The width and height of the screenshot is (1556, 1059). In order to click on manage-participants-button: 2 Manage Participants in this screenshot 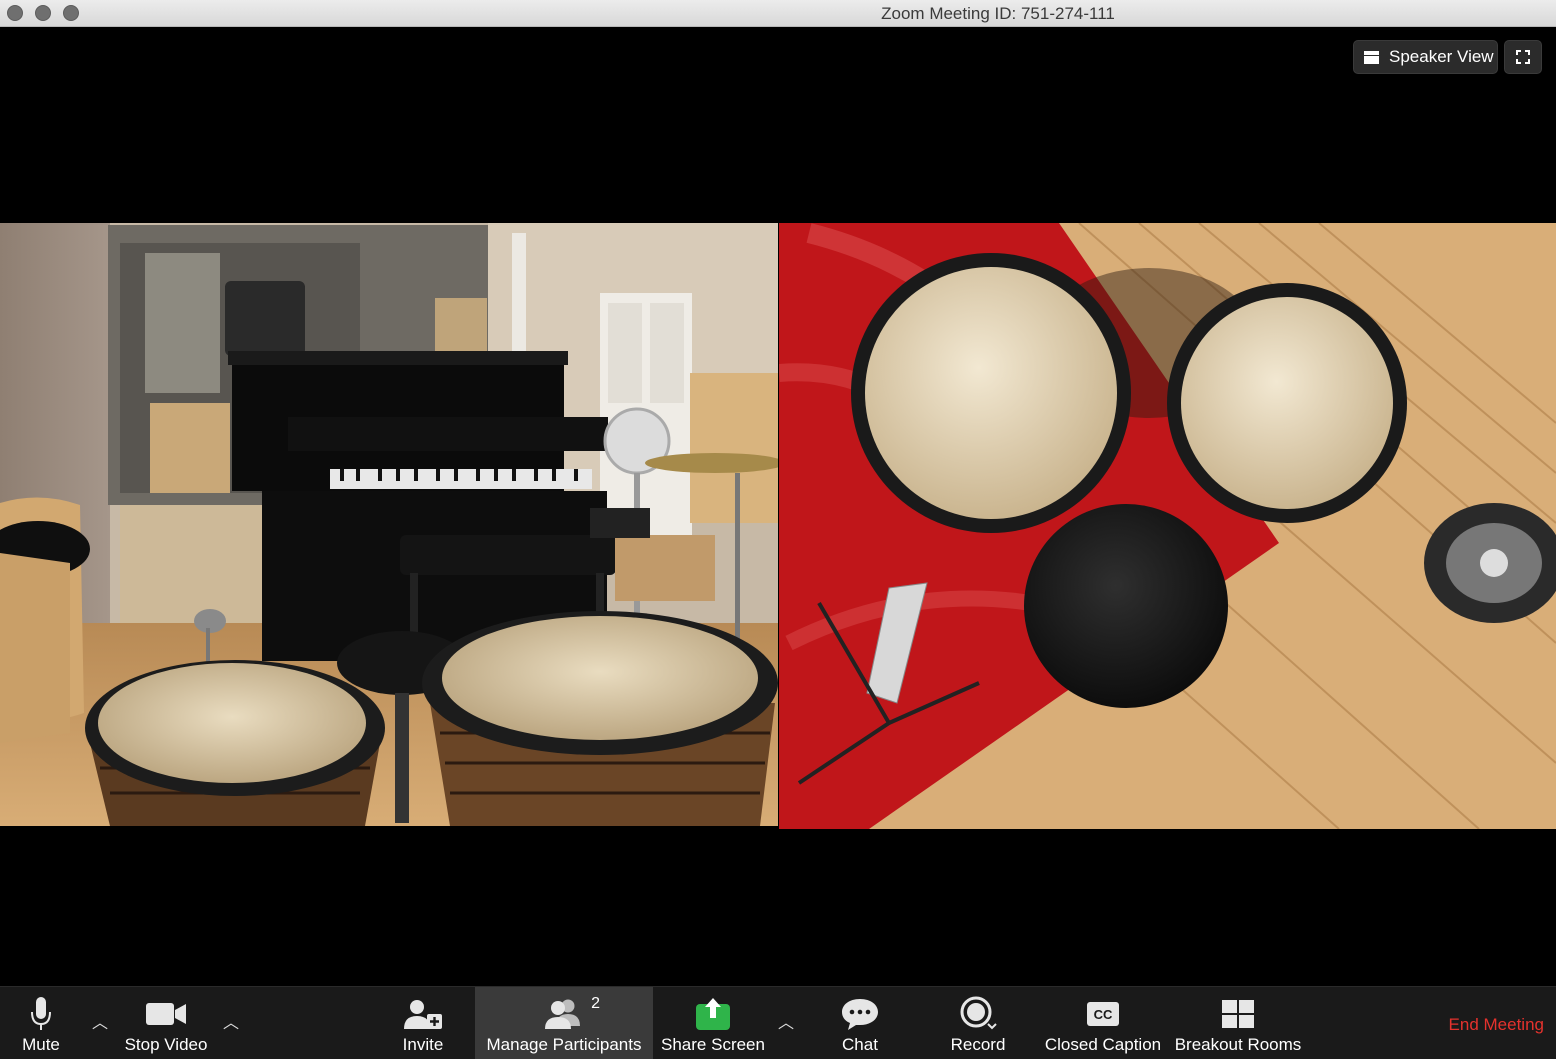, I will do `click(564, 1023)`.